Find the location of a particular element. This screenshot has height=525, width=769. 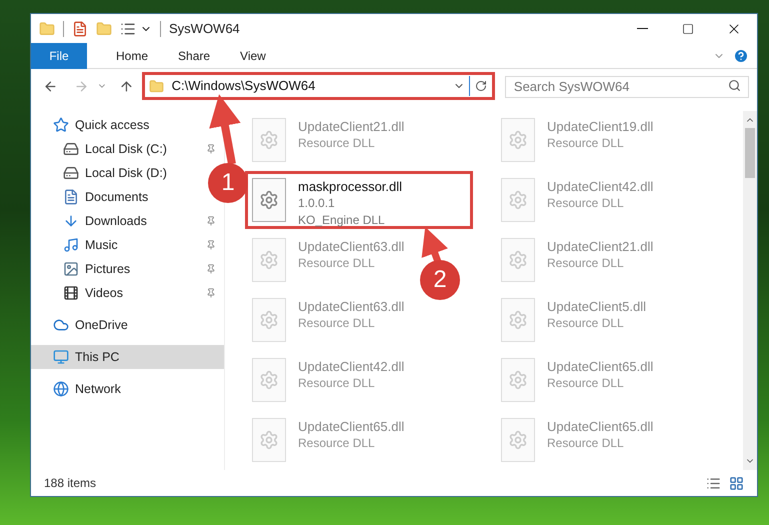

scrollbar is located at coordinates (750, 290).